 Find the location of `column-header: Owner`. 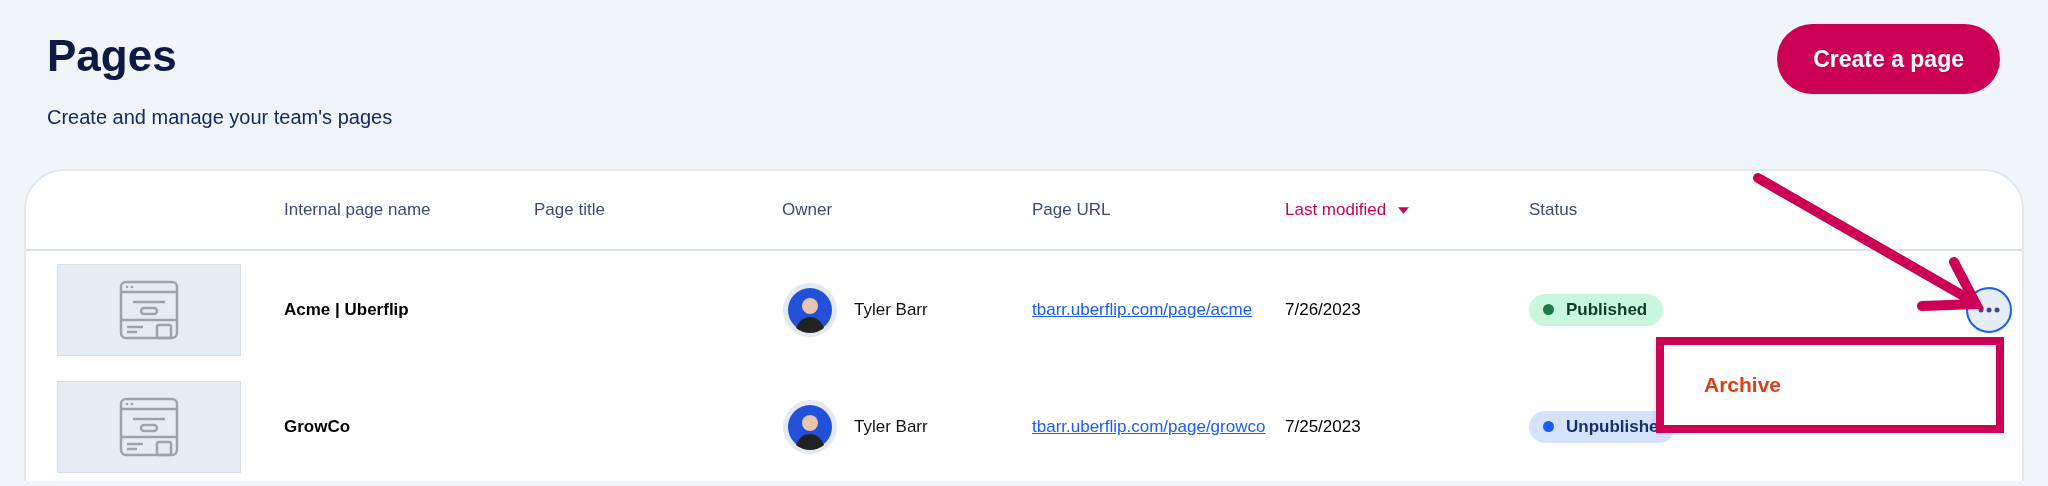

column-header: Owner is located at coordinates (807, 210).